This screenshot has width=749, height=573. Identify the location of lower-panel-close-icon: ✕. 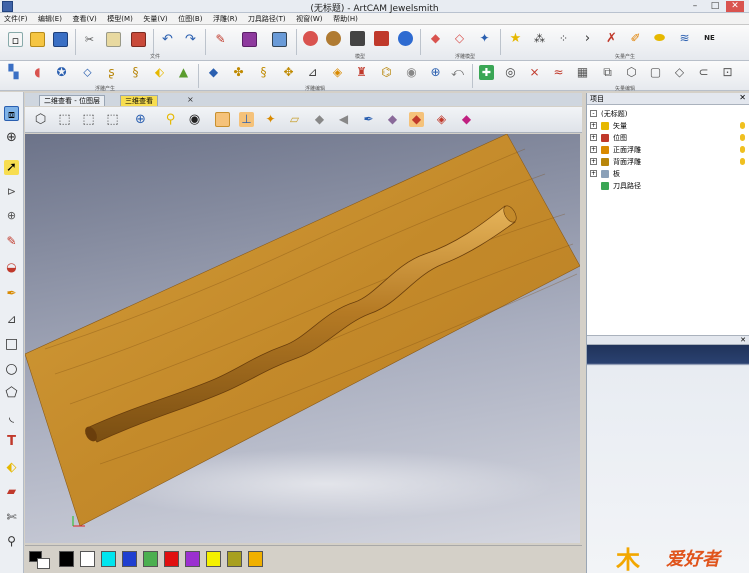
(743, 340).